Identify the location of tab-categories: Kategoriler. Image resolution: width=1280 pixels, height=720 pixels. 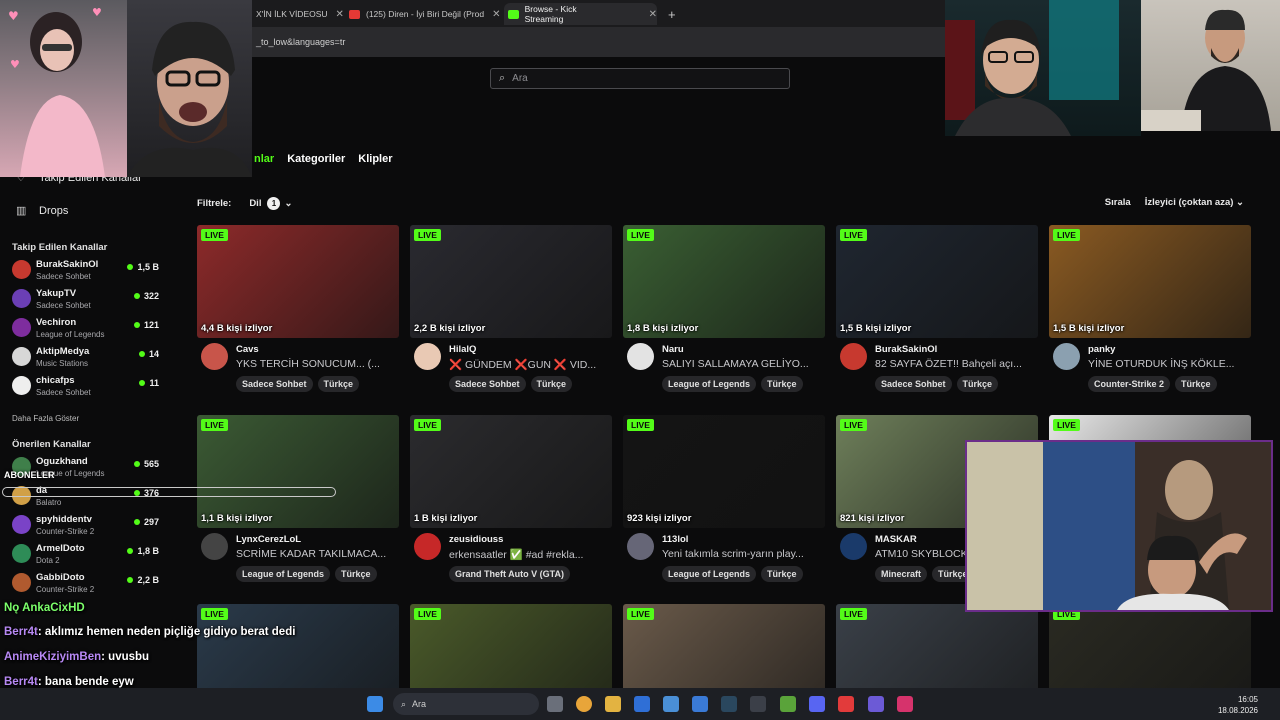
(316, 159).